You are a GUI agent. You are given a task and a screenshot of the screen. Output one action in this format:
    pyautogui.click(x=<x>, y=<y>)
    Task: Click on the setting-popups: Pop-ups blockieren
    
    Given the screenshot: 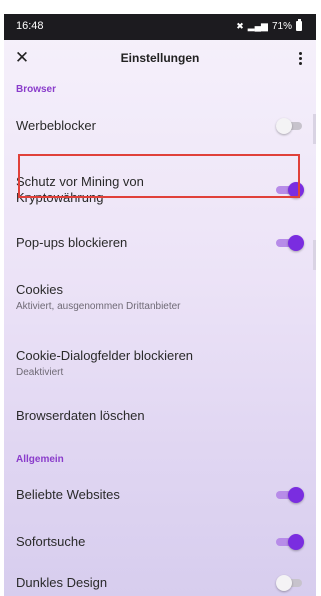 What is the action you would take?
    pyautogui.click(x=160, y=244)
    